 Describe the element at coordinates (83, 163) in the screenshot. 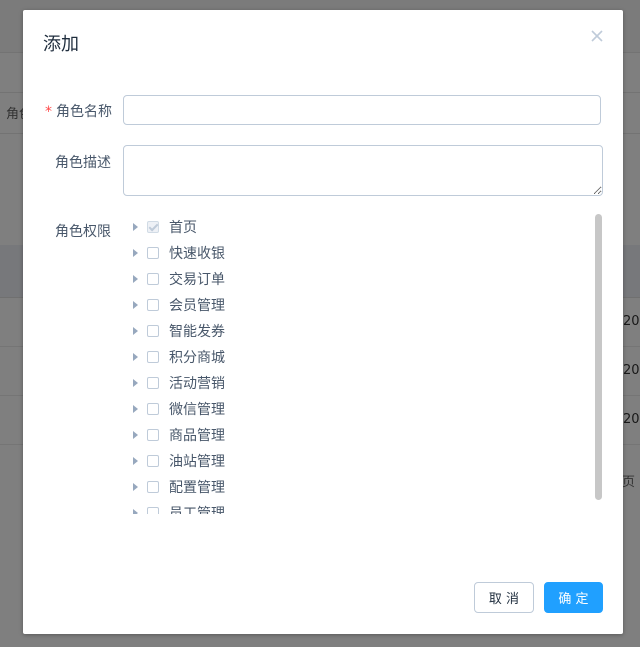

I see `role-desc-label: 角色描述` at that location.